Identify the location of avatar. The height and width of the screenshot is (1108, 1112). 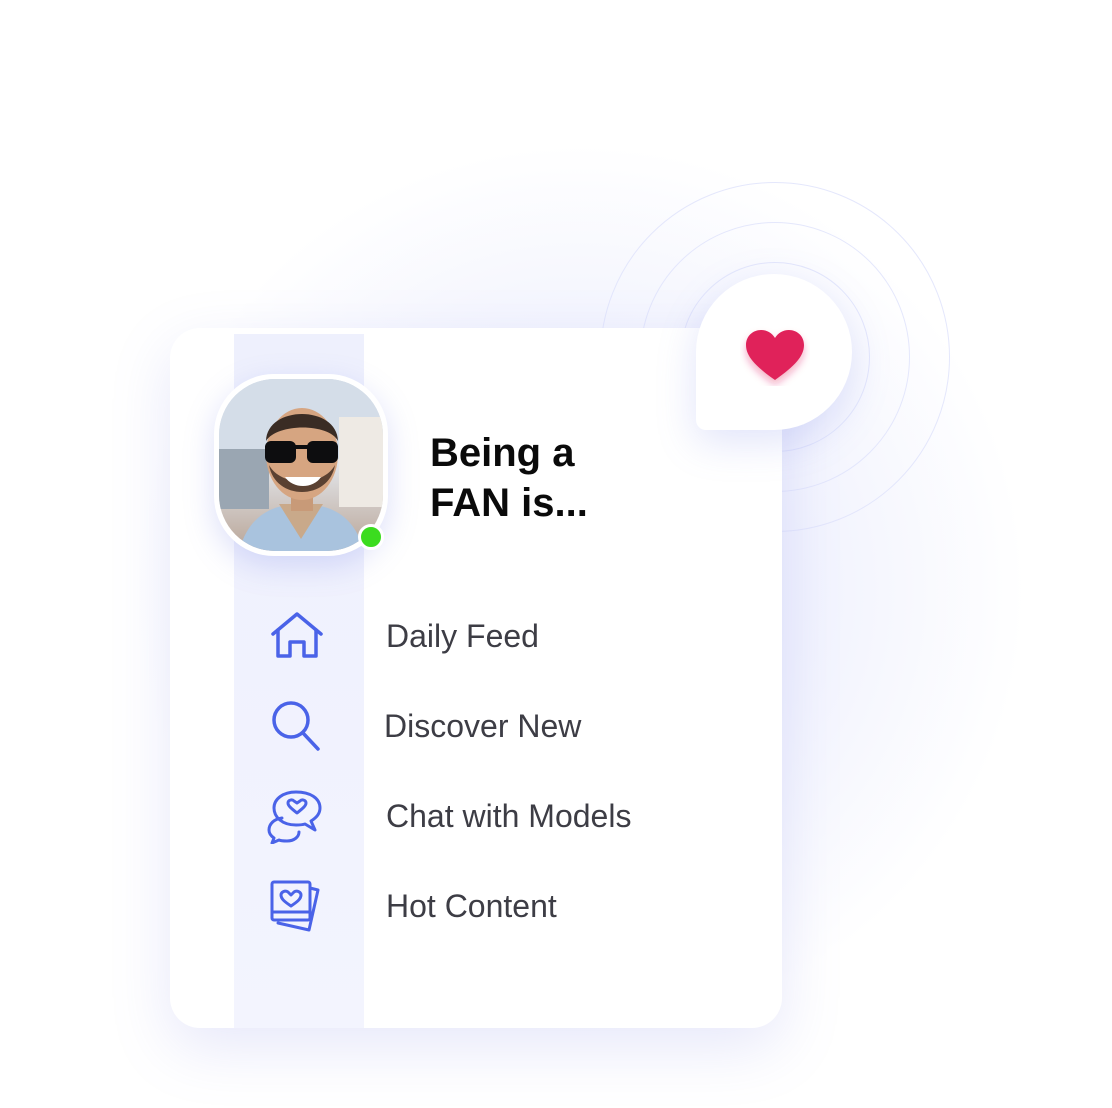
(301, 465).